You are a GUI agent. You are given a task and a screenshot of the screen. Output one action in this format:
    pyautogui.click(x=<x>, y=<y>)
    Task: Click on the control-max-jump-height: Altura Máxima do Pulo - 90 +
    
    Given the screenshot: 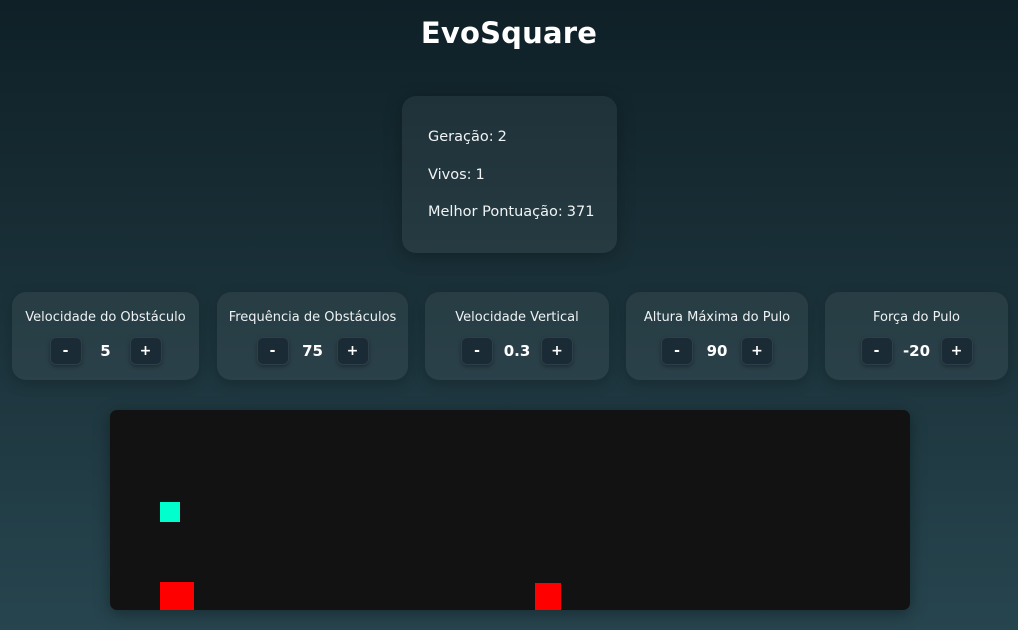 What is the action you would take?
    pyautogui.click(x=717, y=336)
    